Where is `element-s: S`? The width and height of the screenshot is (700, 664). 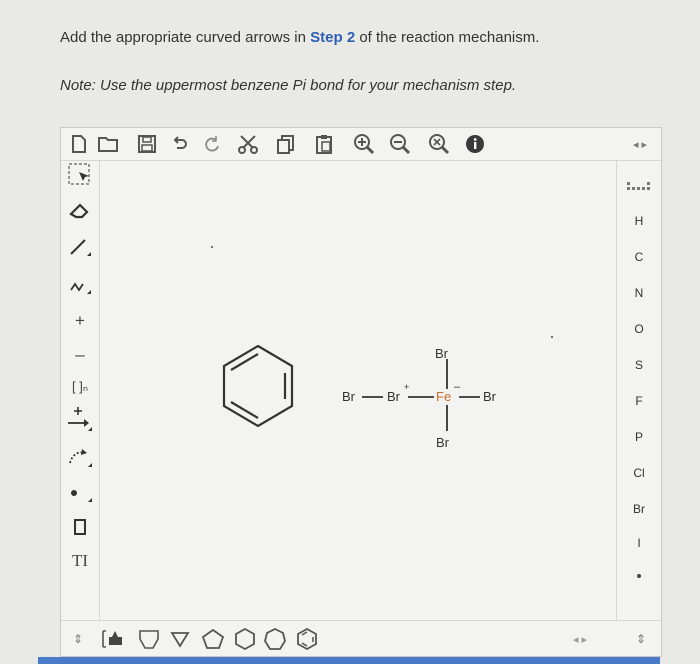
element-s: S is located at coordinates (639, 365).